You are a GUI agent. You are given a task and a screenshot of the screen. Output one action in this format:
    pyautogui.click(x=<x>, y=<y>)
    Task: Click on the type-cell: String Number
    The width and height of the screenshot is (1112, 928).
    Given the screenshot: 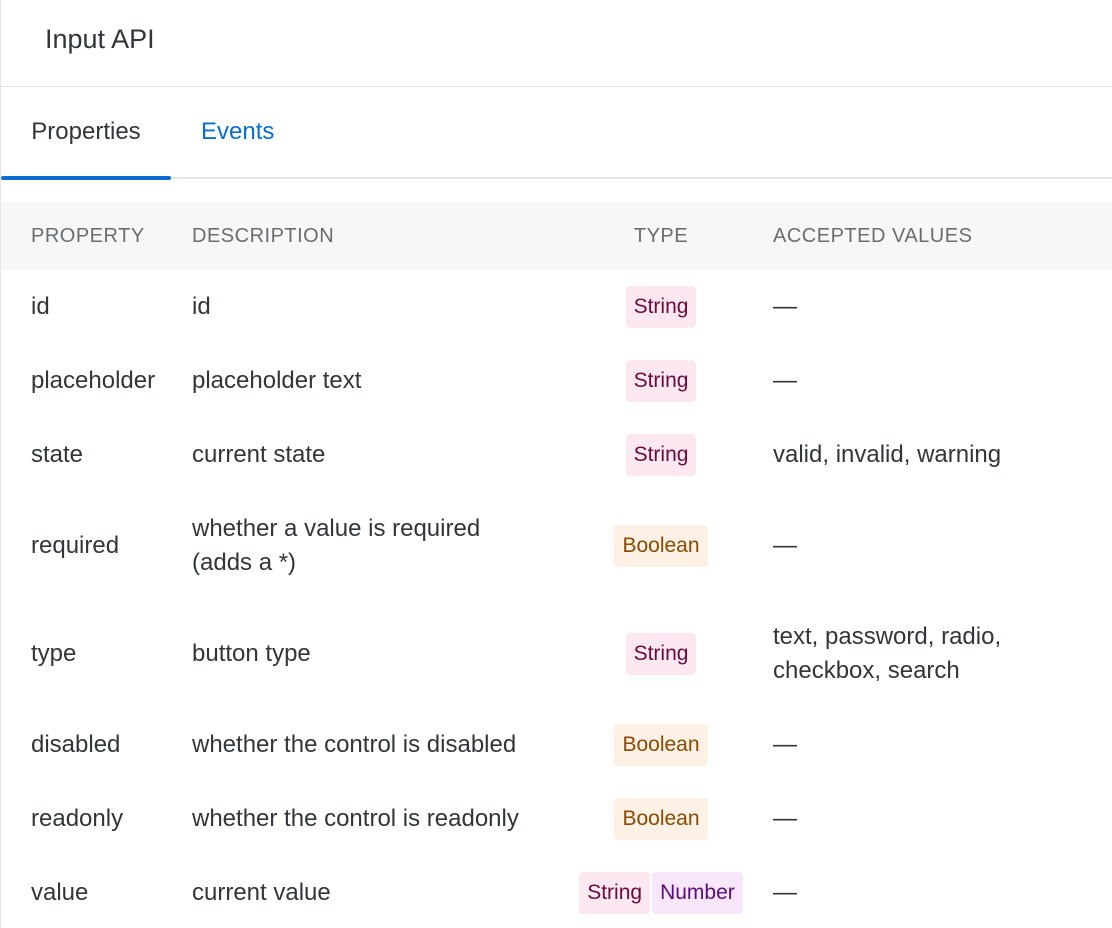 What is the action you would take?
    pyautogui.click(x=661, y=893)
    